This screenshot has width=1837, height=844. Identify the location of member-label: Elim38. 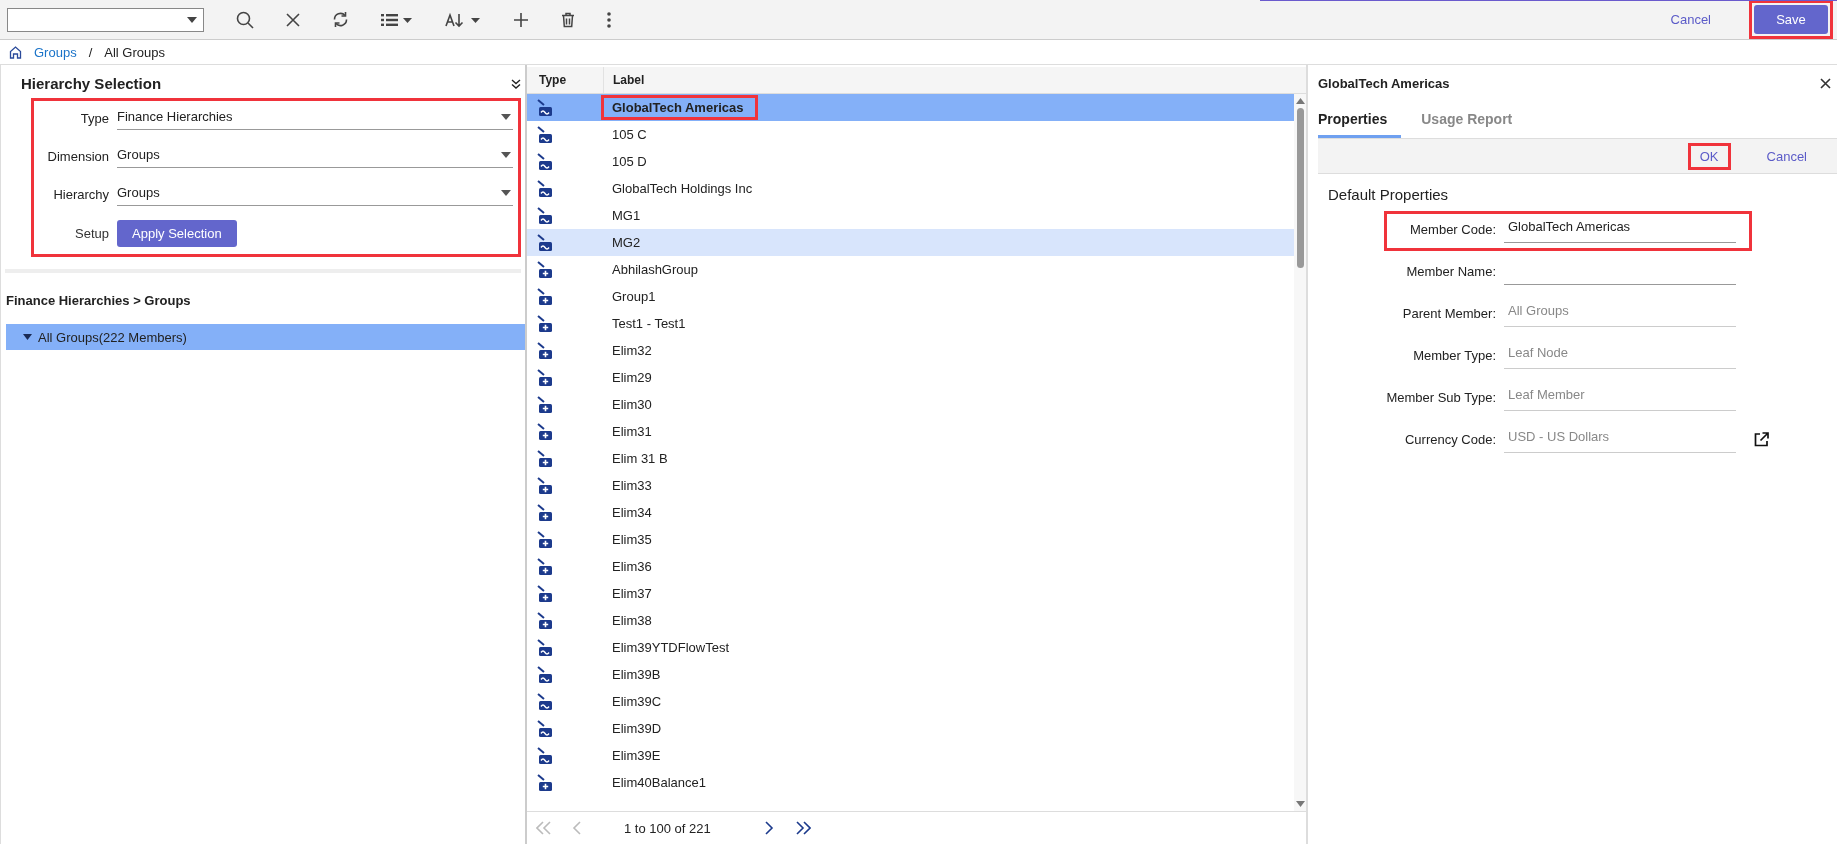
(632, 621).